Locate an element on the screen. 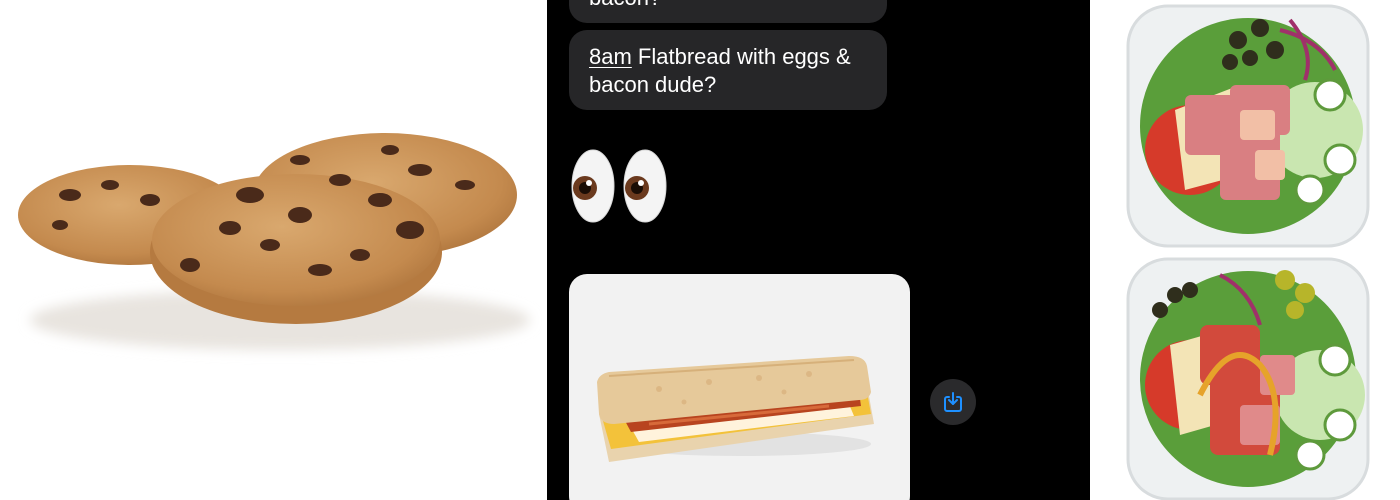 The width and height of the screenshot is (1400, 500). previous-message-text: bacon? is located at coordinates (625, 5).